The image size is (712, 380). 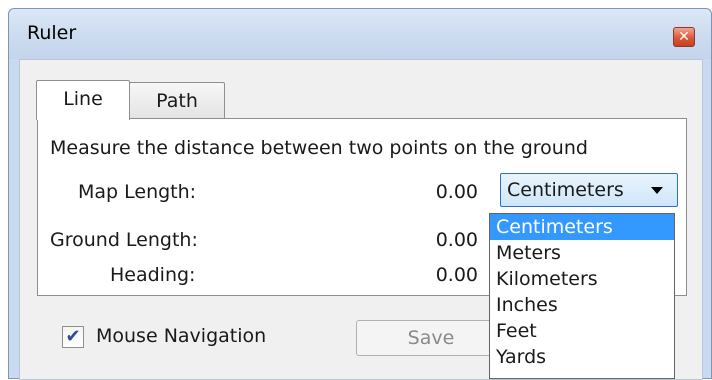 I want to click on close-button: ✕, so click(x=684, y=37).